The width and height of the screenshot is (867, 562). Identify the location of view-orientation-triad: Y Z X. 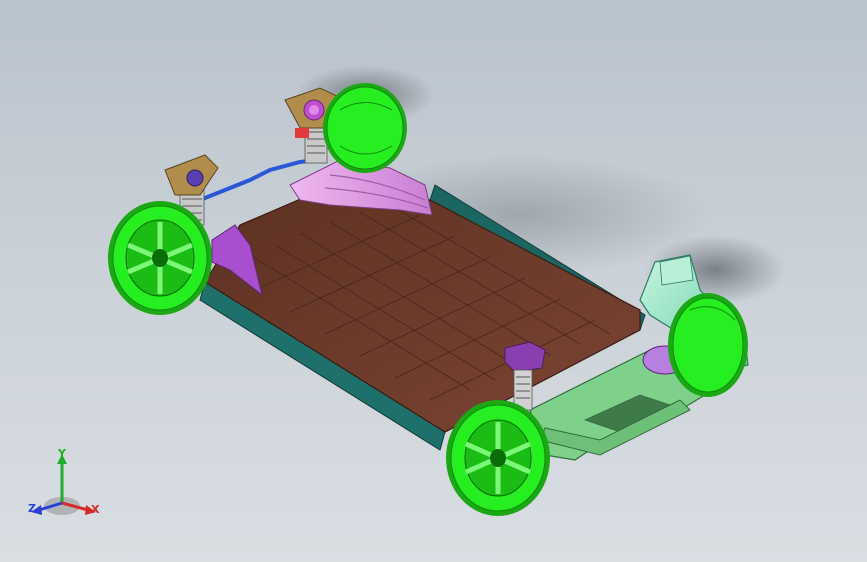
(64, 488).